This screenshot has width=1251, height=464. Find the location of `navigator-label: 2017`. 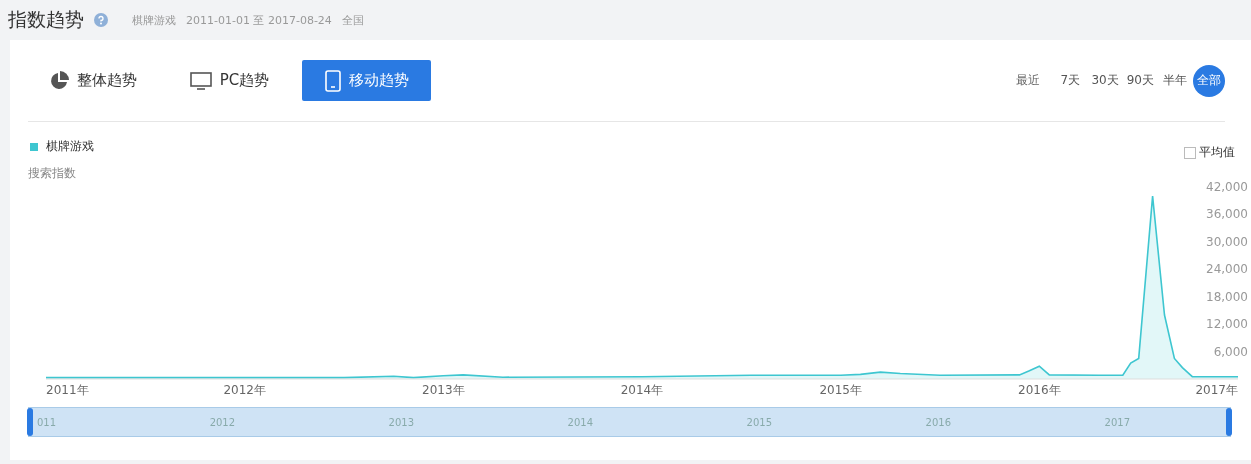

navigator-label: 2017 is located at coordinates (1117, 422).